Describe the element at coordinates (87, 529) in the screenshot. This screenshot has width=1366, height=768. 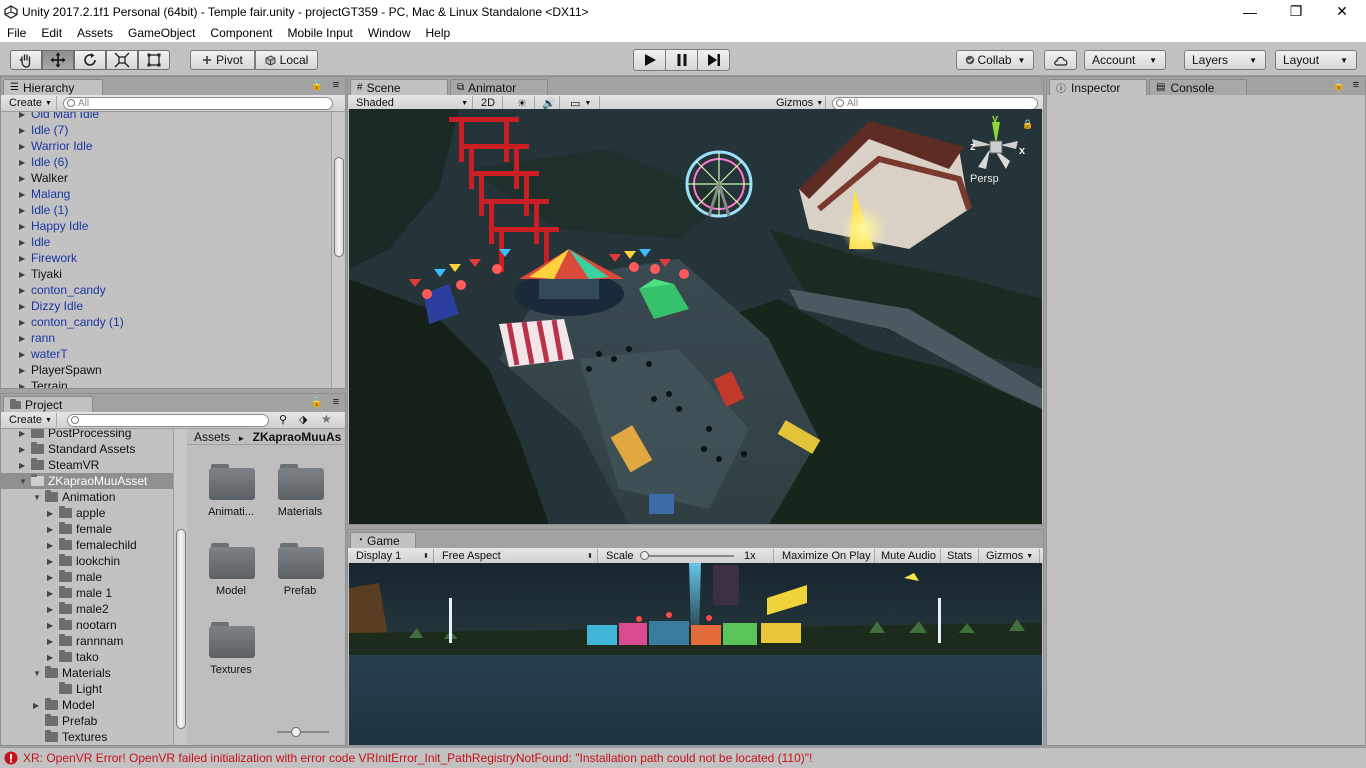
I see `project-tree-item: ▶ female` at that location.